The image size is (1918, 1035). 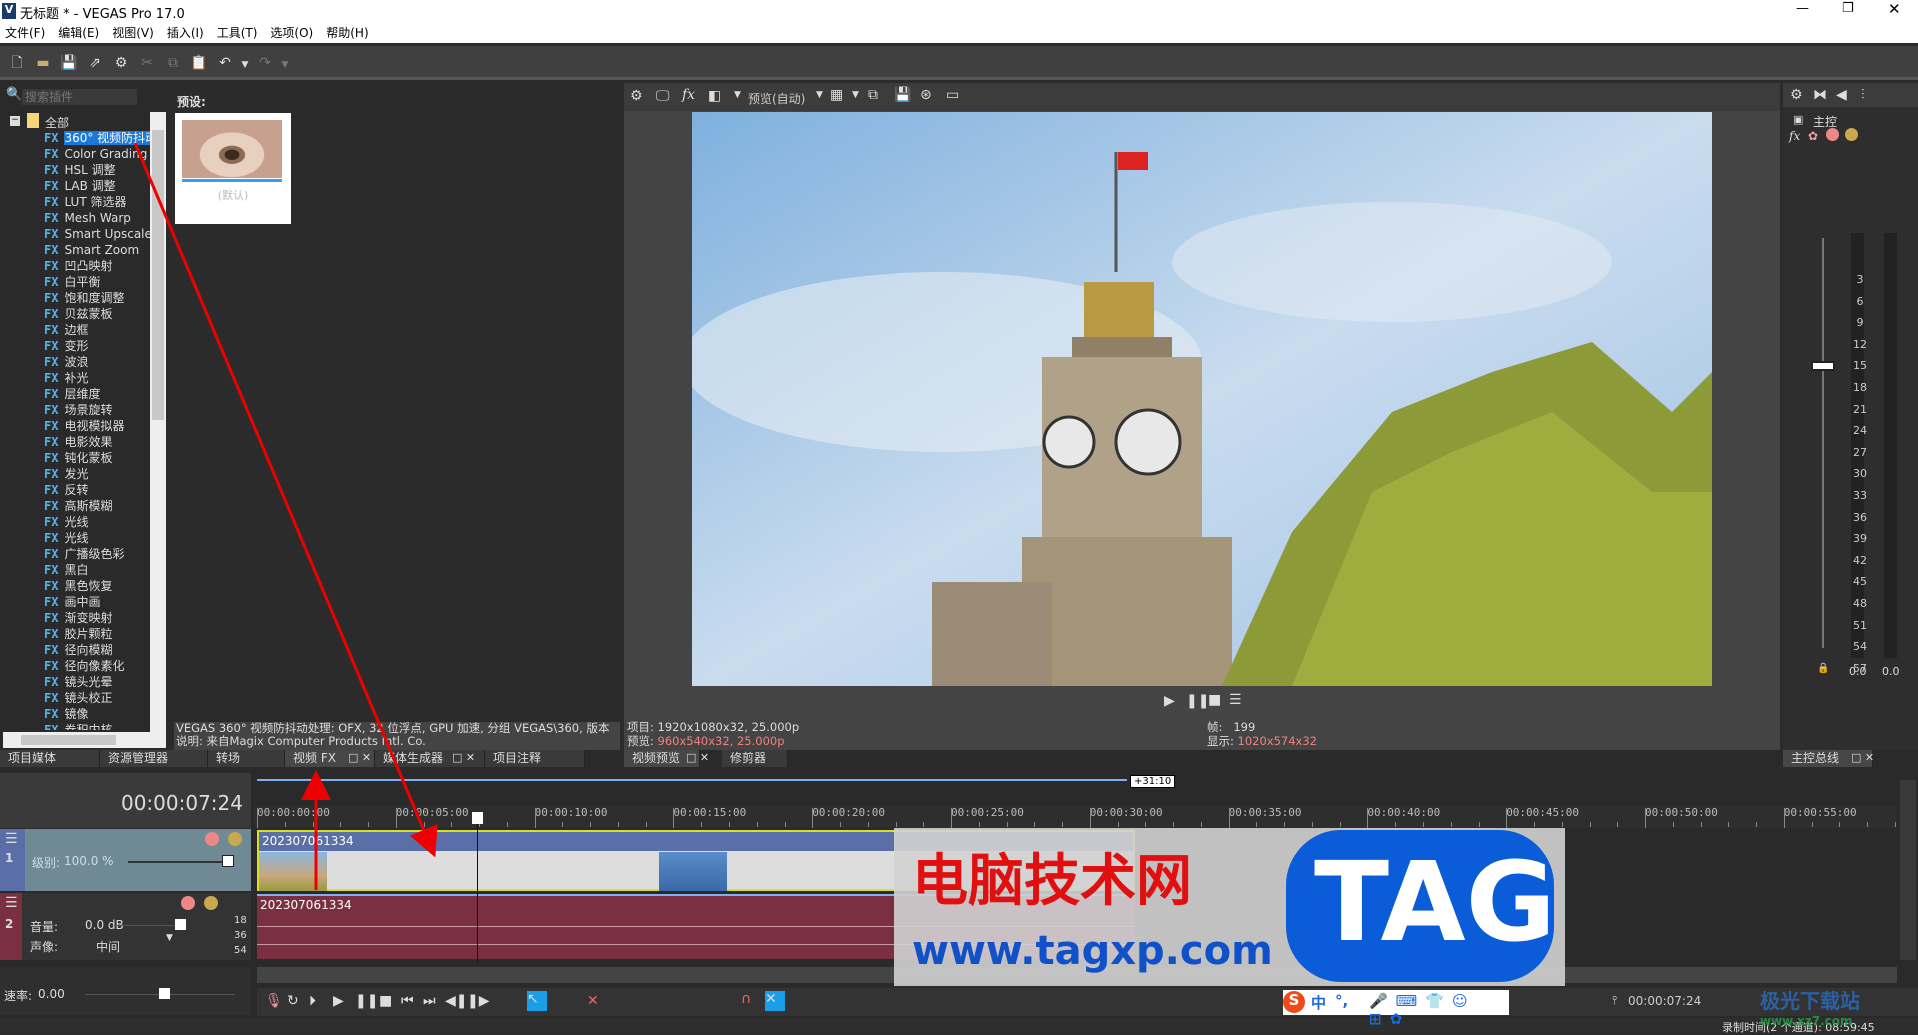 I want to click on tab-master-bus-close-icon: □ ✕, so click(x=1862, y=757).